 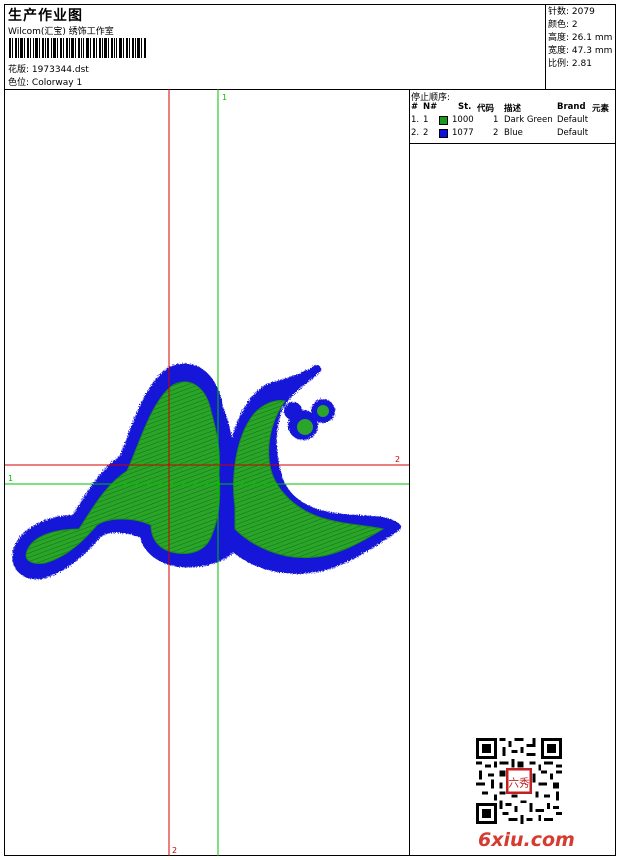 I want to click on stat-width: 宽度: 47.3 mm, so click(x=580, y=51).